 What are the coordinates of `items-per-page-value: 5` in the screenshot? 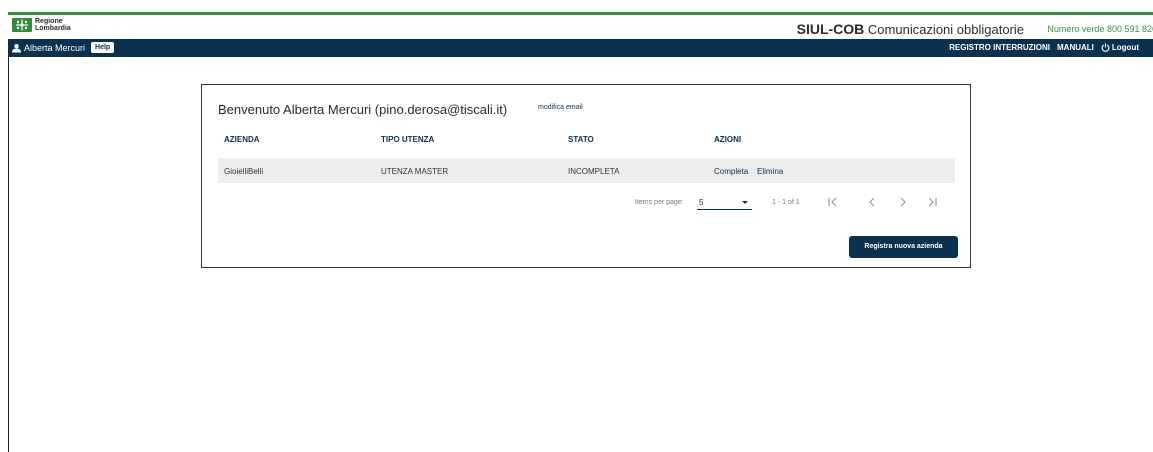 It's located at (701, 202).